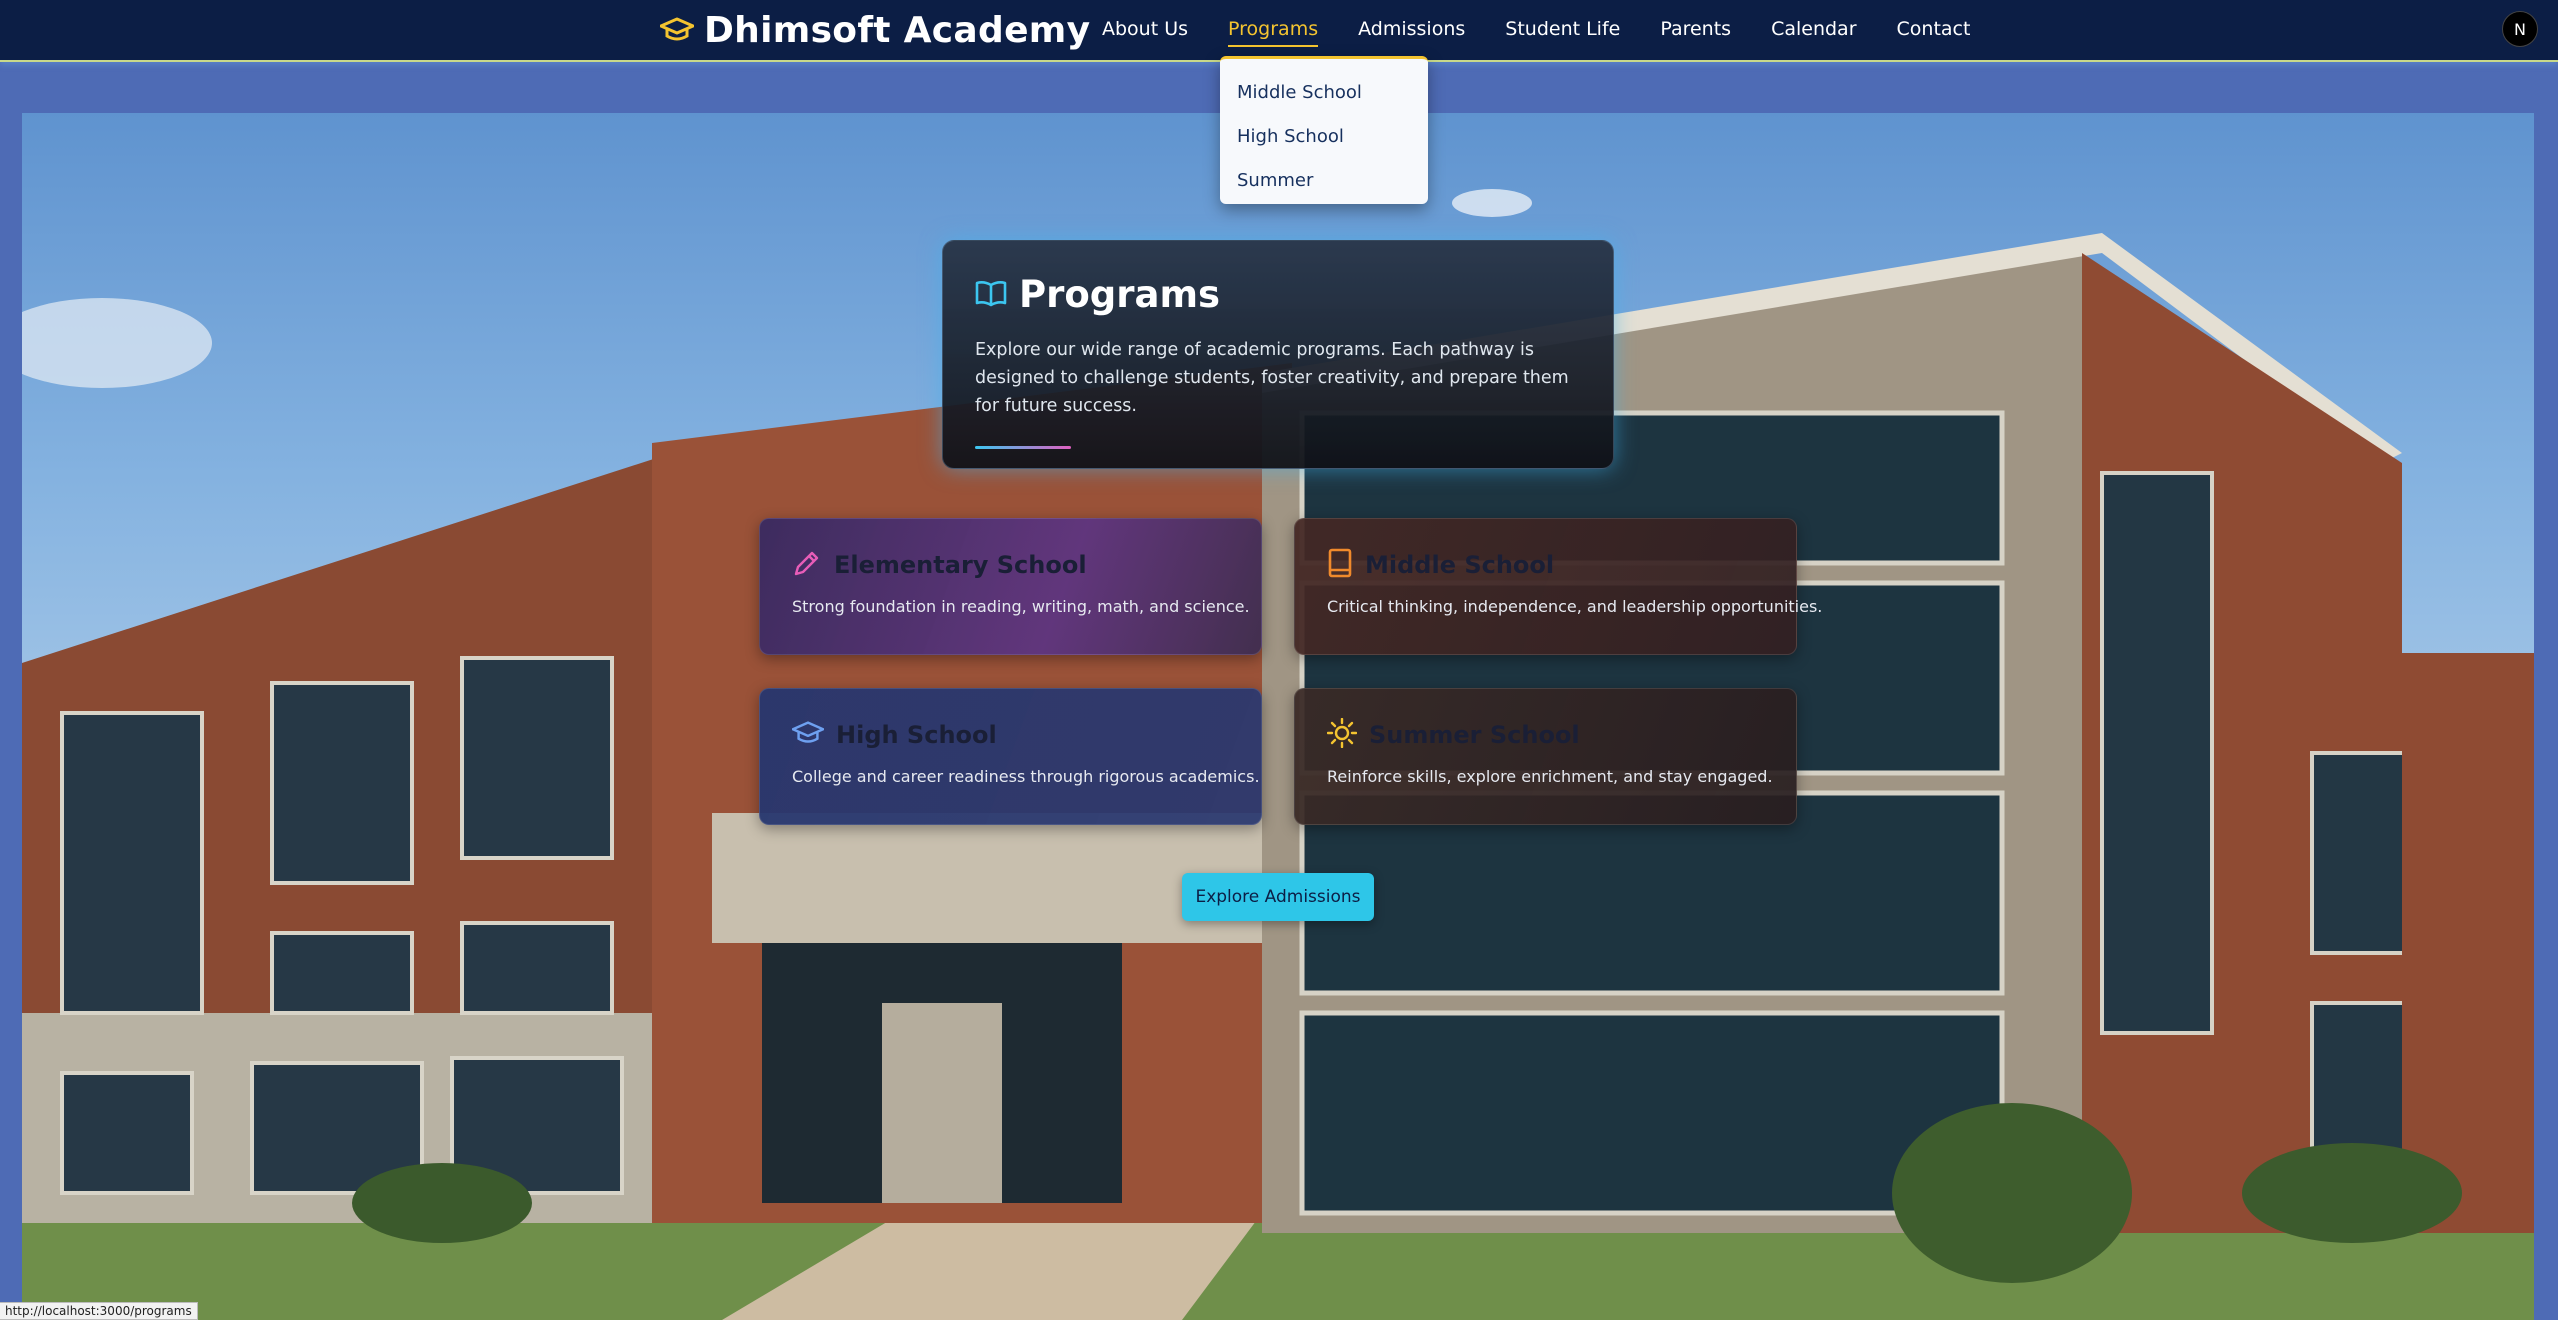  I want to click on brand-link: Dhimsoft Academy, so click(875, 30).